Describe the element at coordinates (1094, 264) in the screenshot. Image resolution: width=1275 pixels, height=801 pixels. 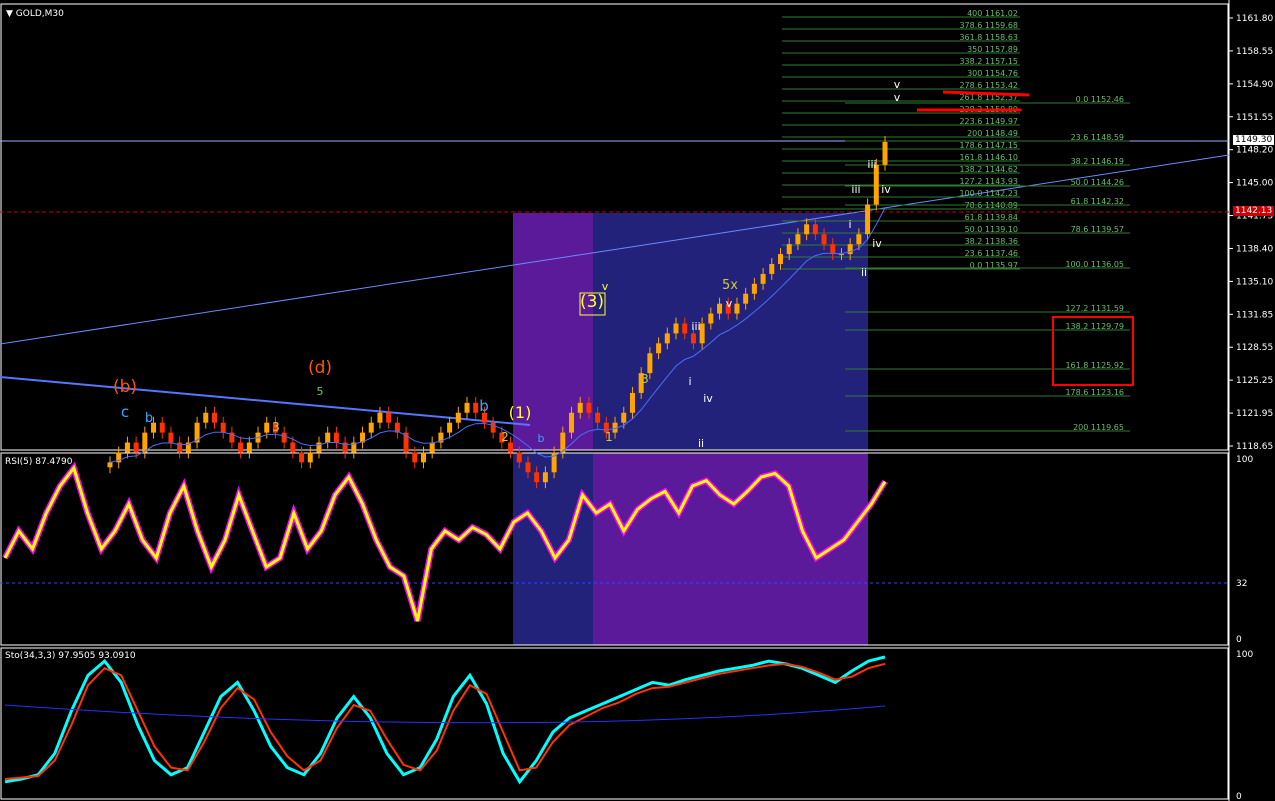
I see `fib-label-right: 100.0 1136.05` at that location.